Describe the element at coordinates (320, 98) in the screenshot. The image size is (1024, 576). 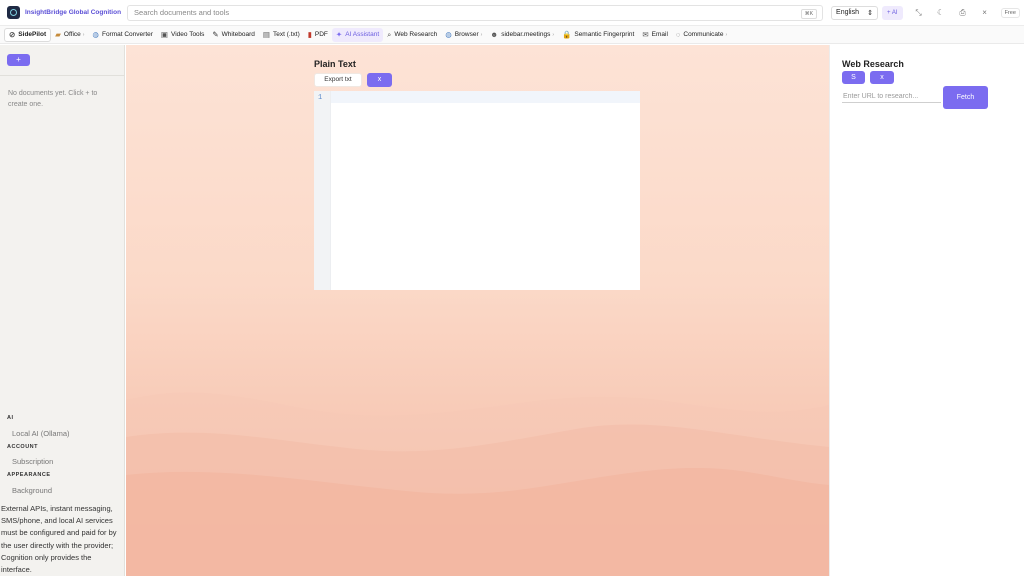
I see `line-number: 1` at that location.